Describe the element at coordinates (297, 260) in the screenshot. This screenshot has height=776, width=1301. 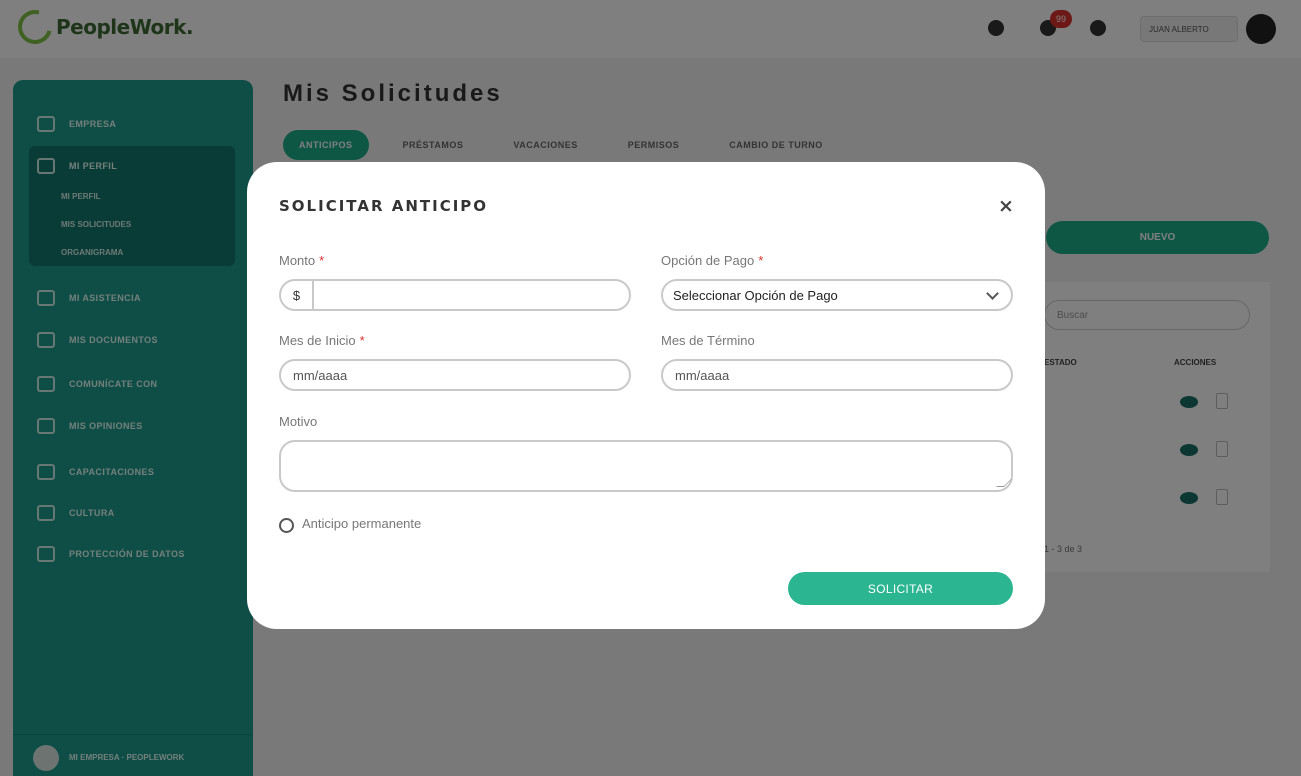
I see `monto-label-text: Monto` at that location.